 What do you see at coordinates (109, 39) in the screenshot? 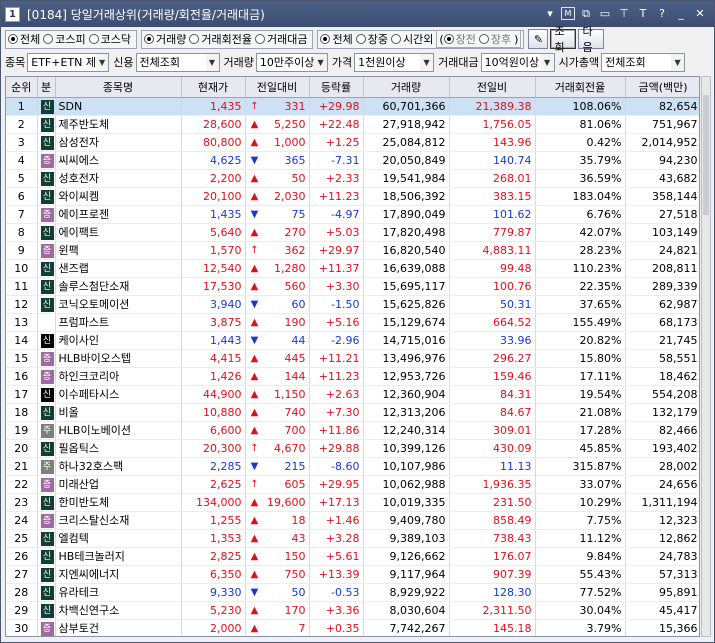
I see `market-radio-2: 코스닥` at bounding box center [109, 39].